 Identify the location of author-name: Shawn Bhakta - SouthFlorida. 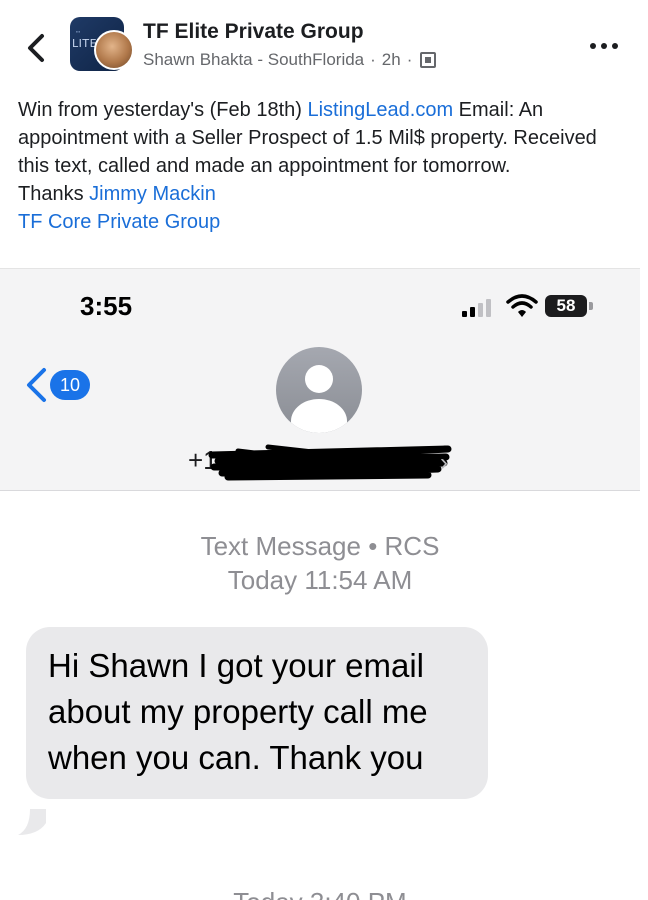
(253, 60).